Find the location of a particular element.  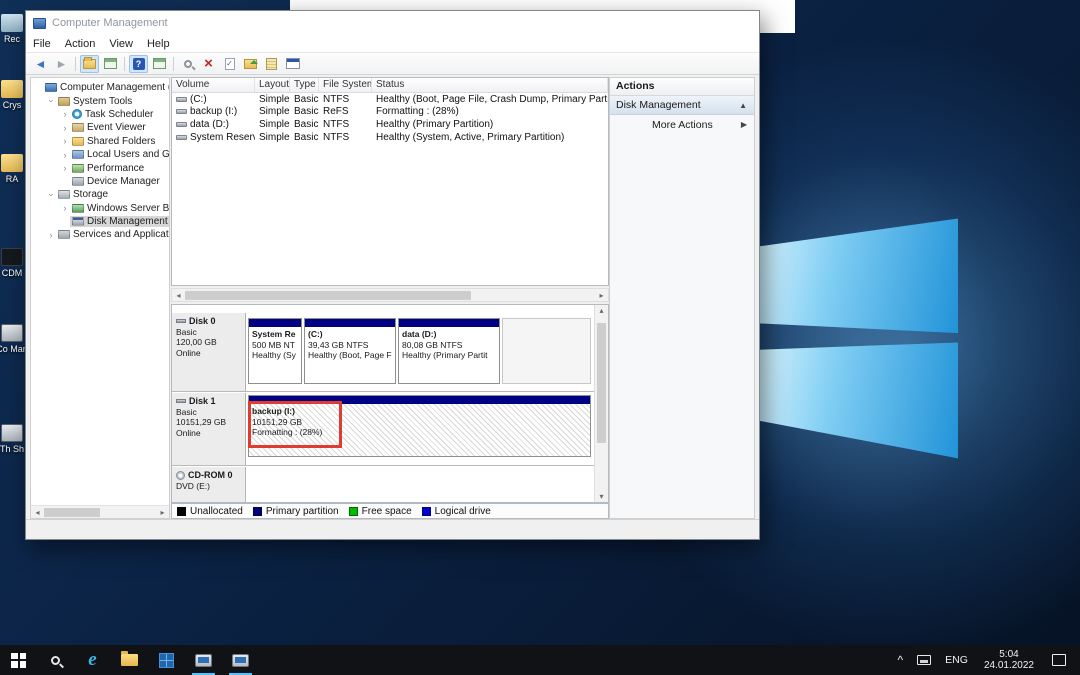

legend-logical-drive: Logical drive is located at coordinates (456, 511).